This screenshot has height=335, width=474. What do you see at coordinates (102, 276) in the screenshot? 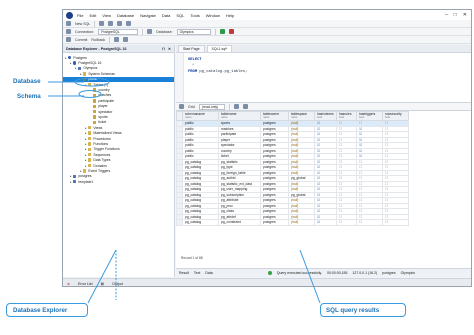
I see `explorer-connector-diag` at bounding box center [102, 276].